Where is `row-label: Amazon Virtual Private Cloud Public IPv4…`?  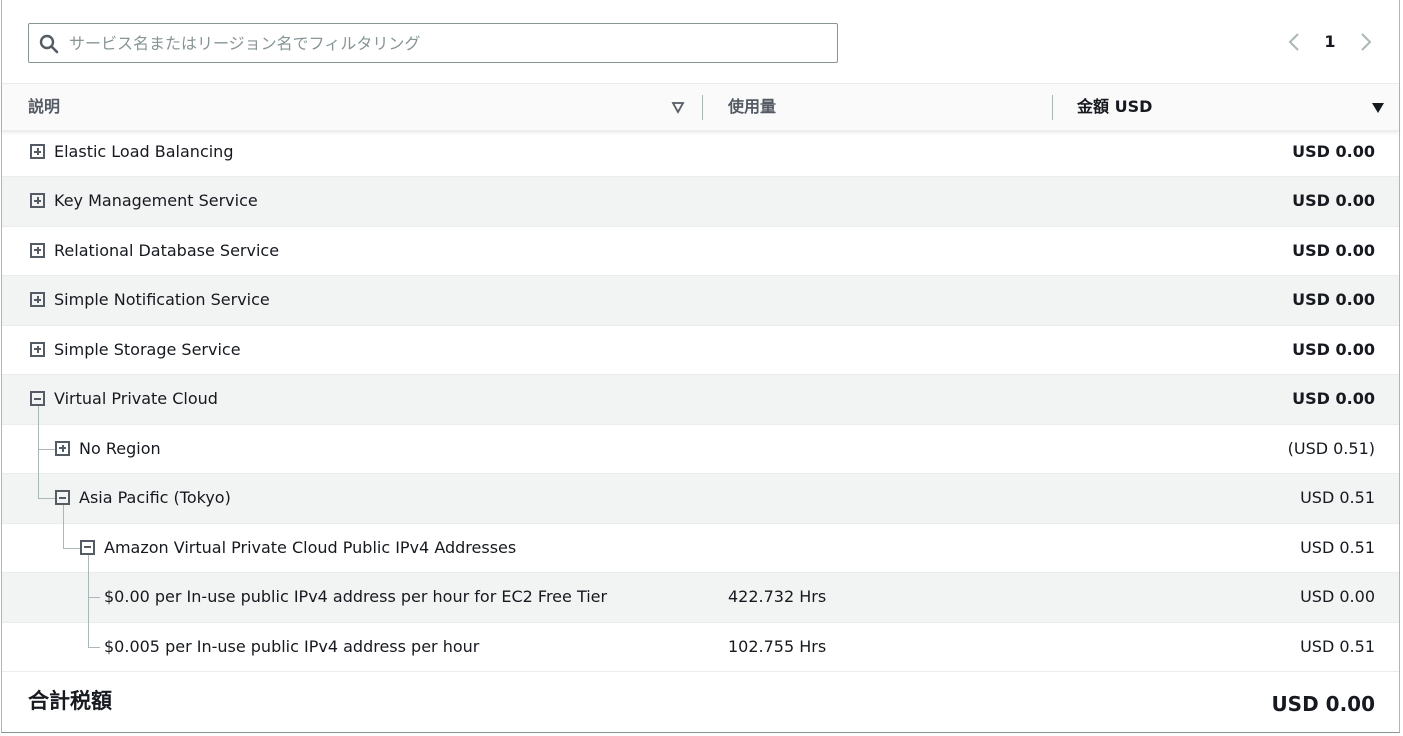 row-label: Amazon Virtual Private Cloud Public IPv4… is located at coordinates (310, 547).